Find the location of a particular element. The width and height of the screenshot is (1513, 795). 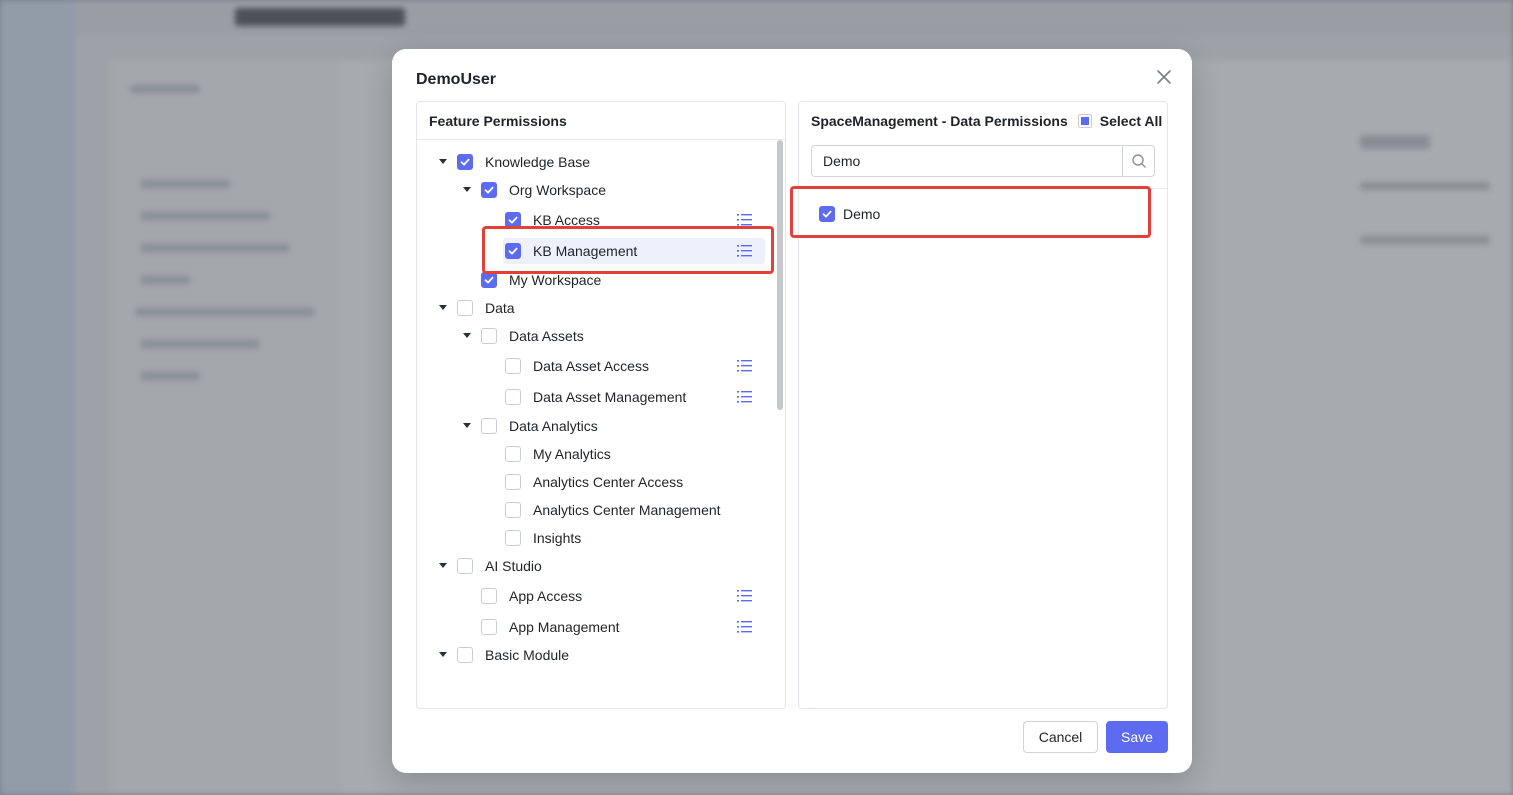

tree-item: Basic Module is located at coordinates (503, 655).